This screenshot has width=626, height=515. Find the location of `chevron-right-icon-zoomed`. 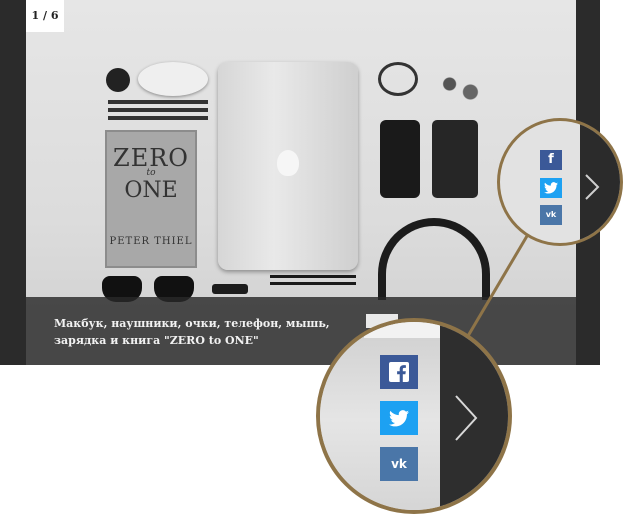

chevron-right-icon-zoomed is located at coordinates (466, 418).